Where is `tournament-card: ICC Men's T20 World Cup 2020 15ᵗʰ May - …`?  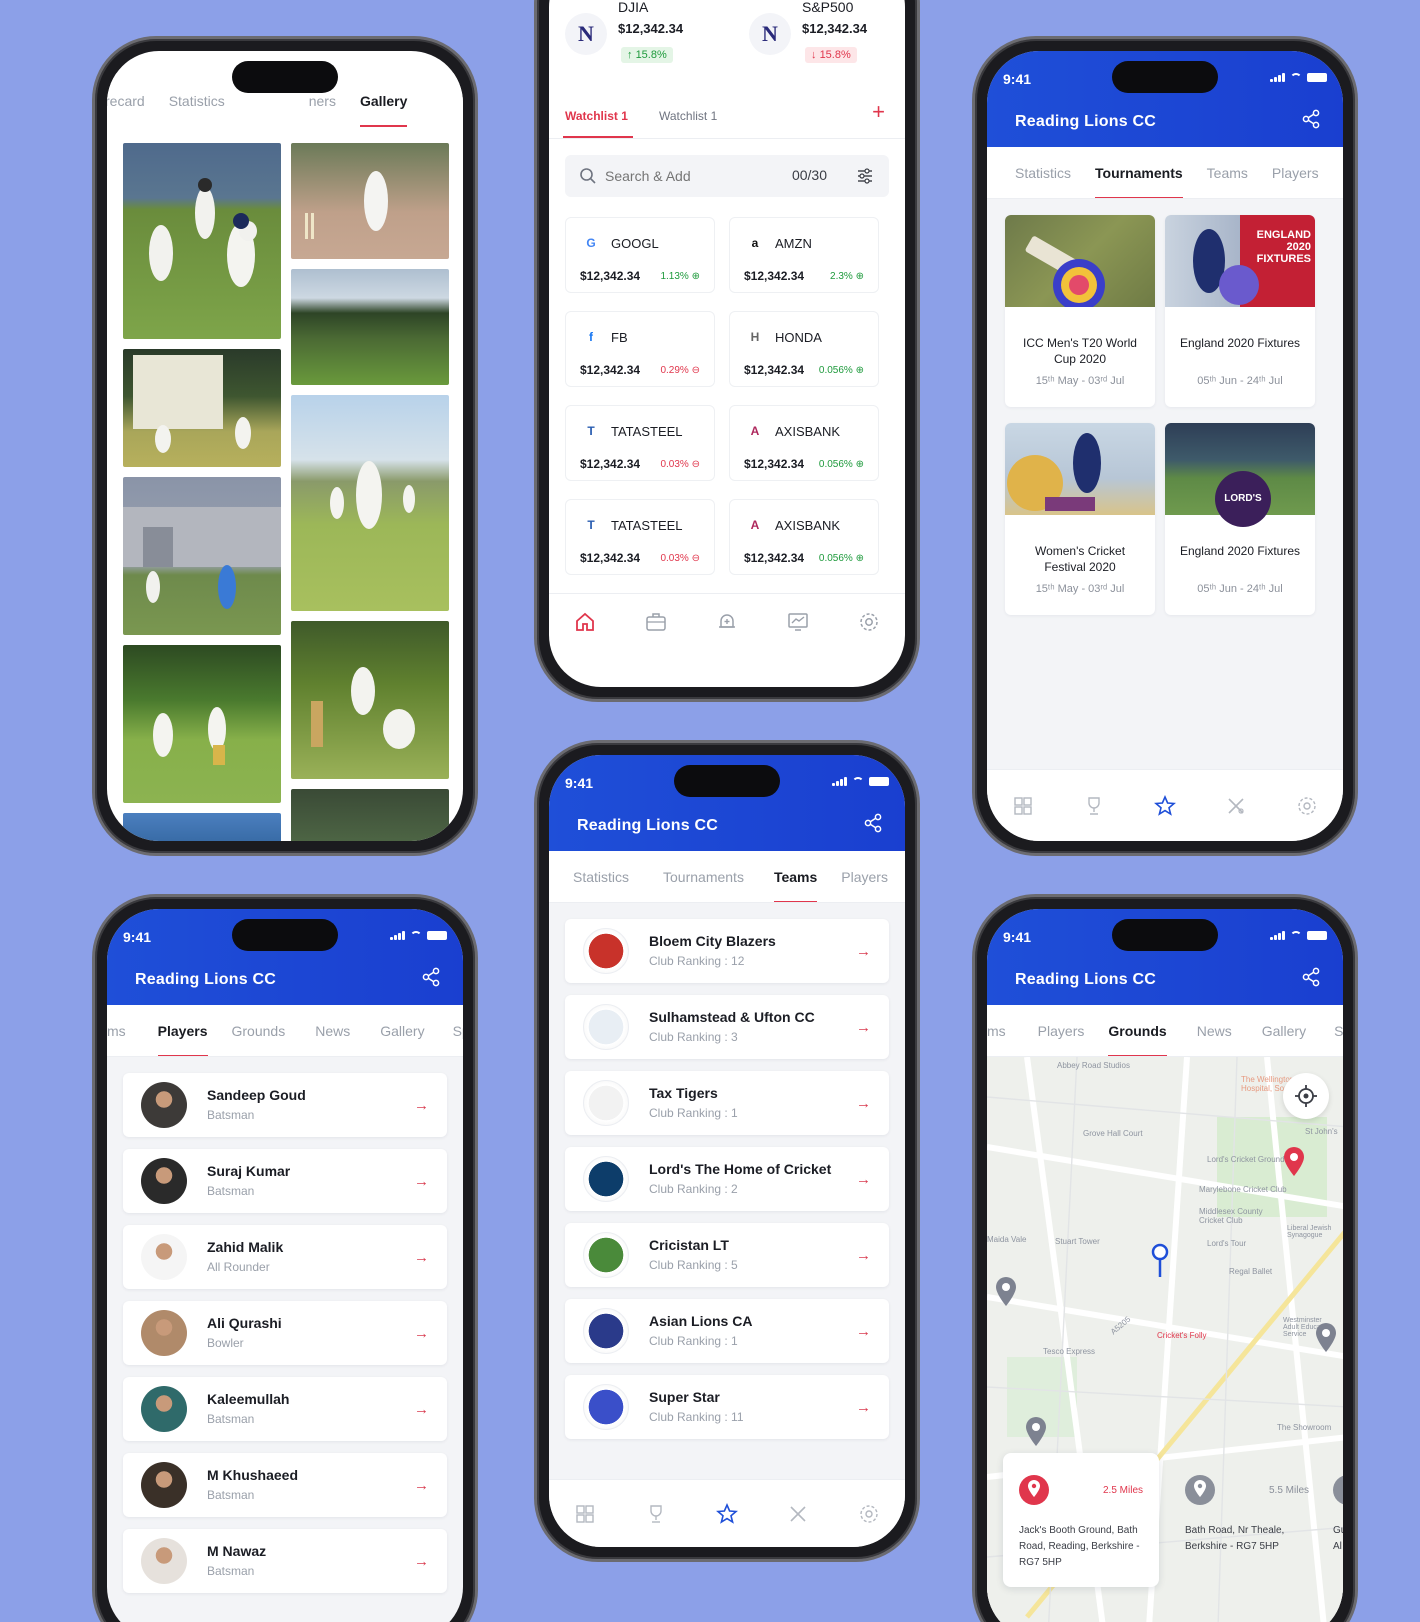 tournament-card: ICC Men's T20 World Cup 2020 15ᵗʰ May - … is located at coordinates (1080, 311).